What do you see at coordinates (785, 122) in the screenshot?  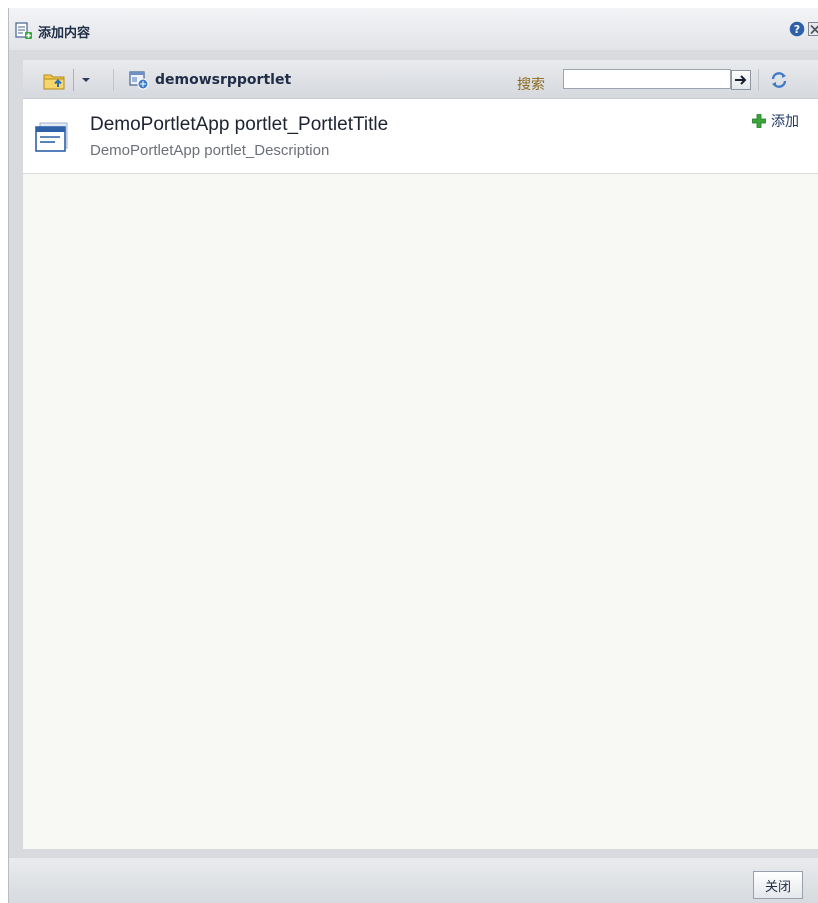 I see `add-label: 添加` at bounding box center [785, 122].